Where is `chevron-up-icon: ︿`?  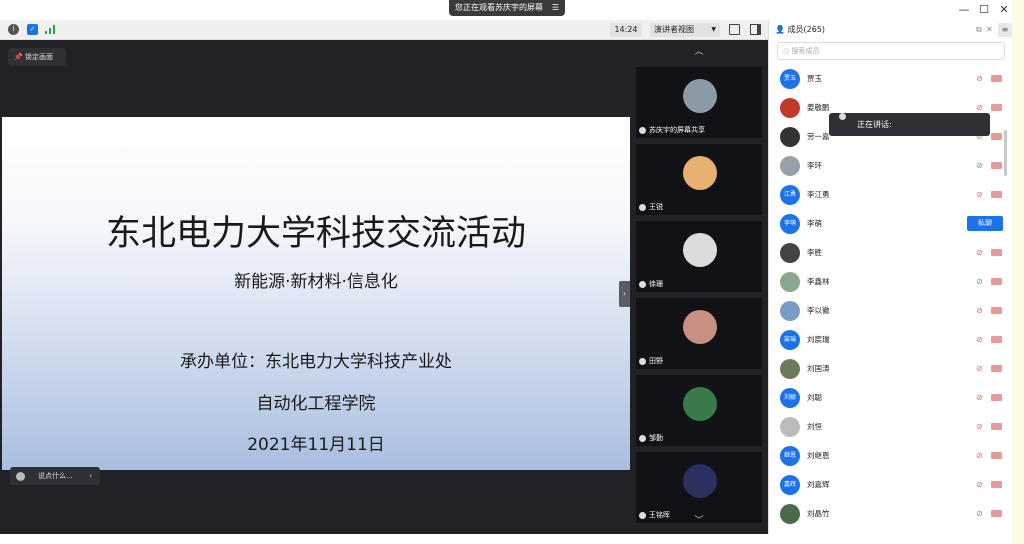 chevron-up-icon: ︿ is located at coordinates (699, 52).